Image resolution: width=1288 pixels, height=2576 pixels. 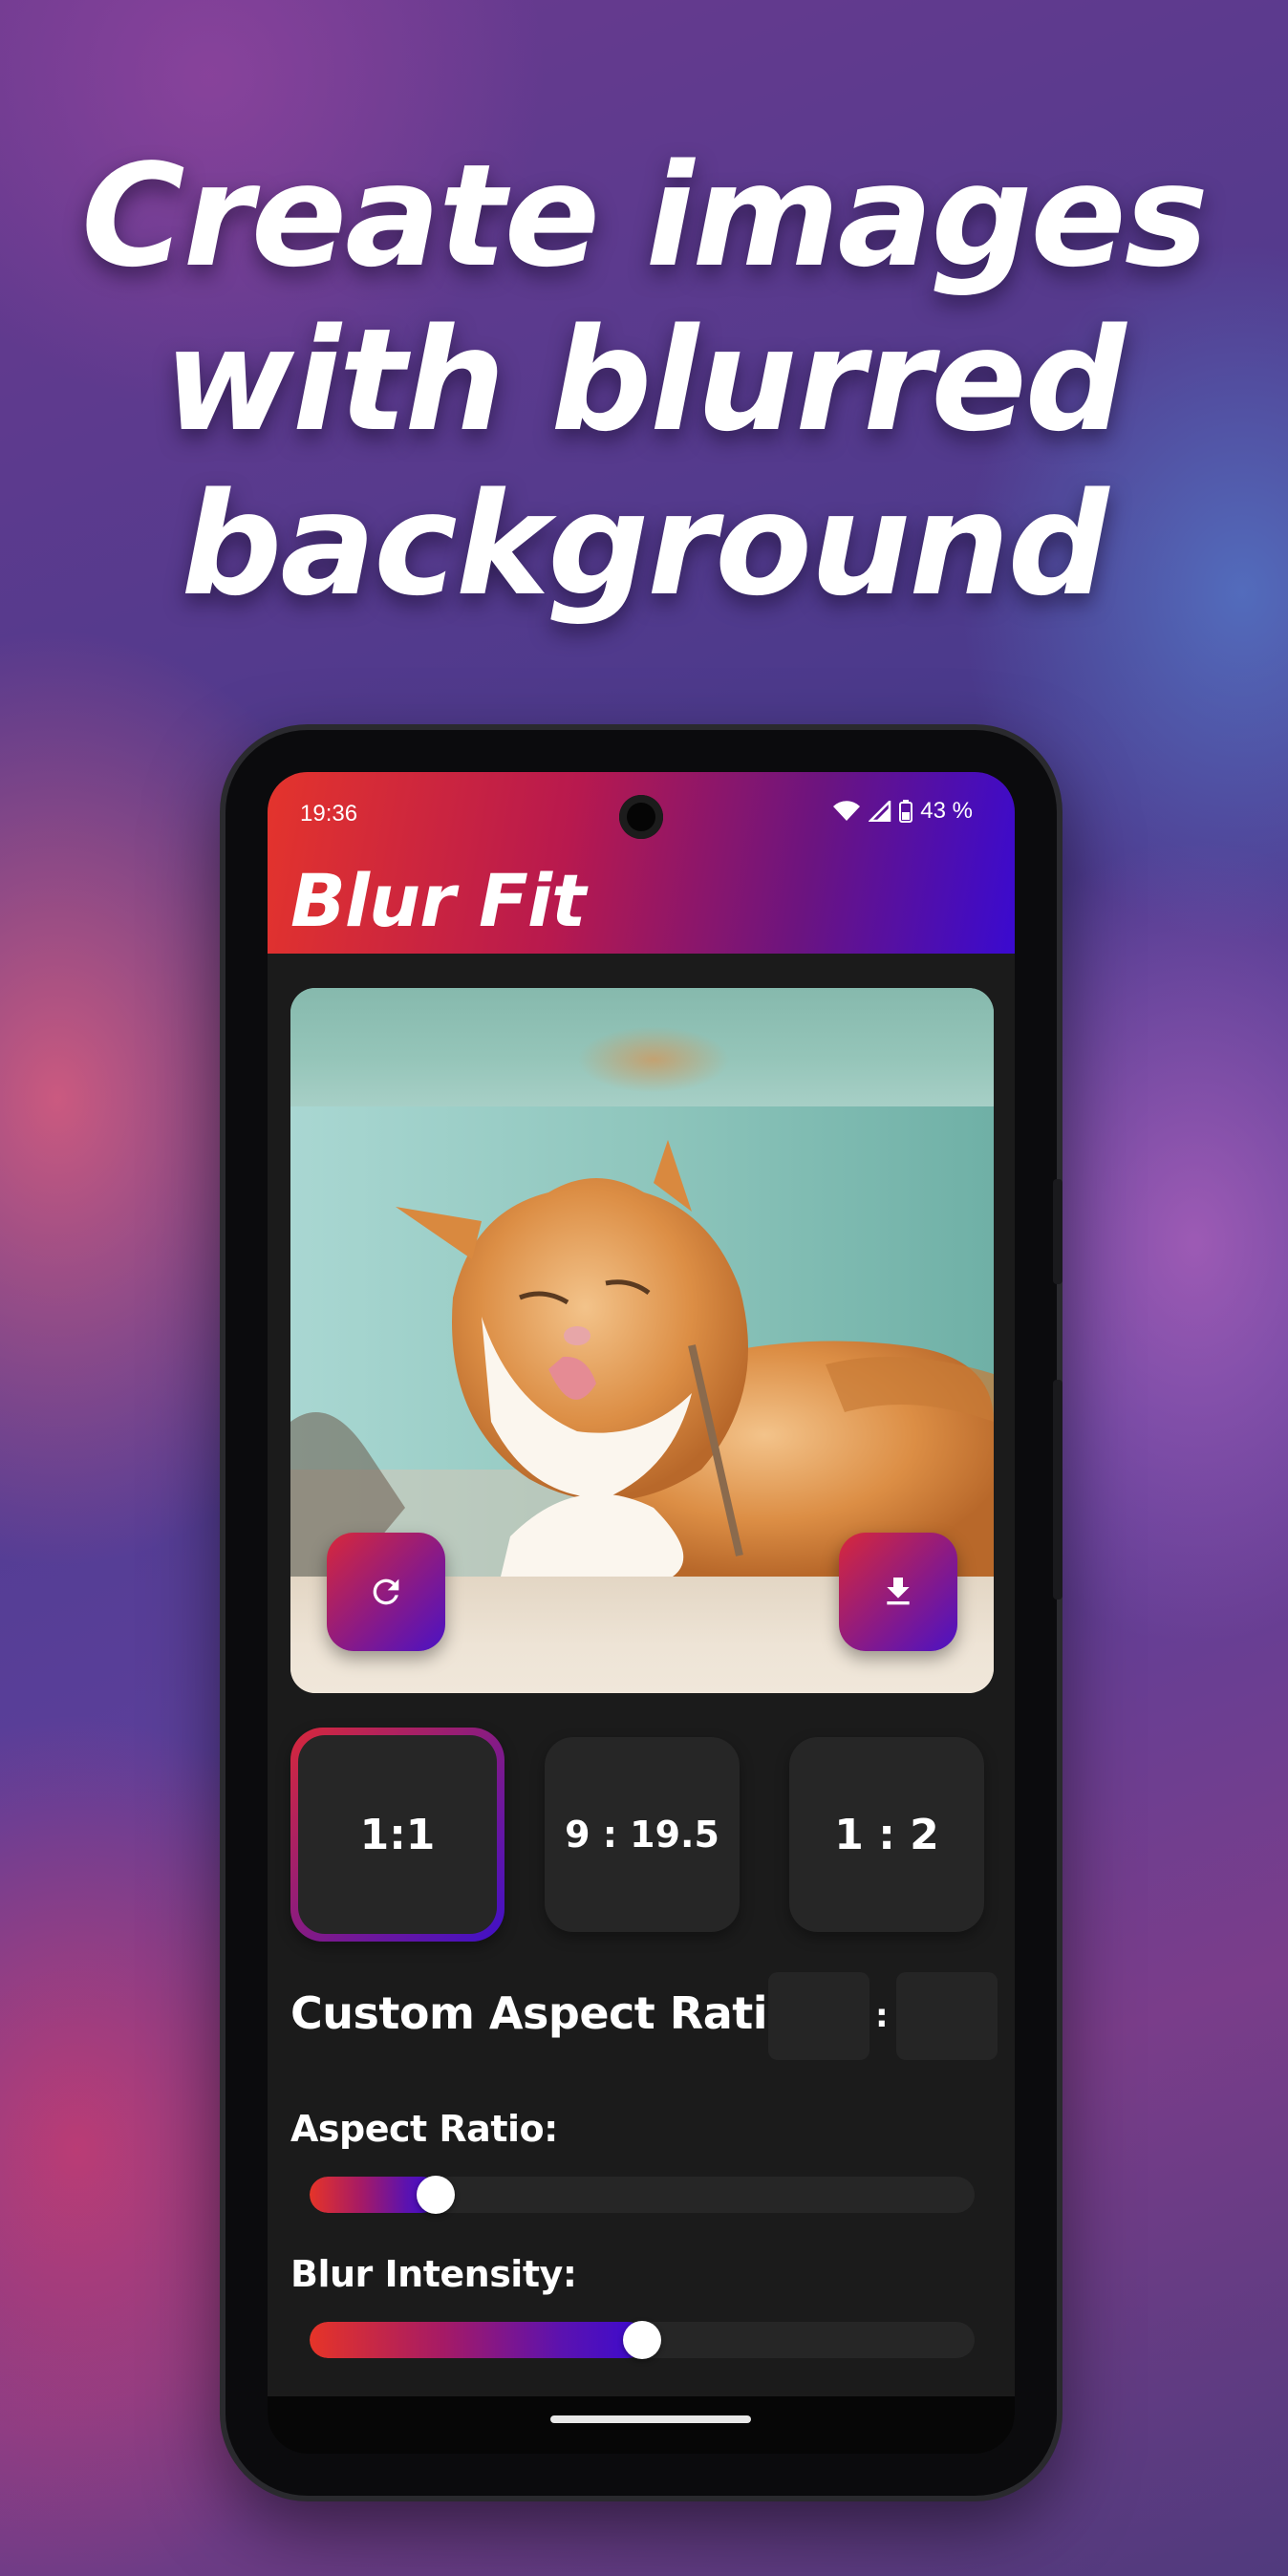 I want to click on aspect-ratio-slider-thumb, so click(x=436, y=2195).